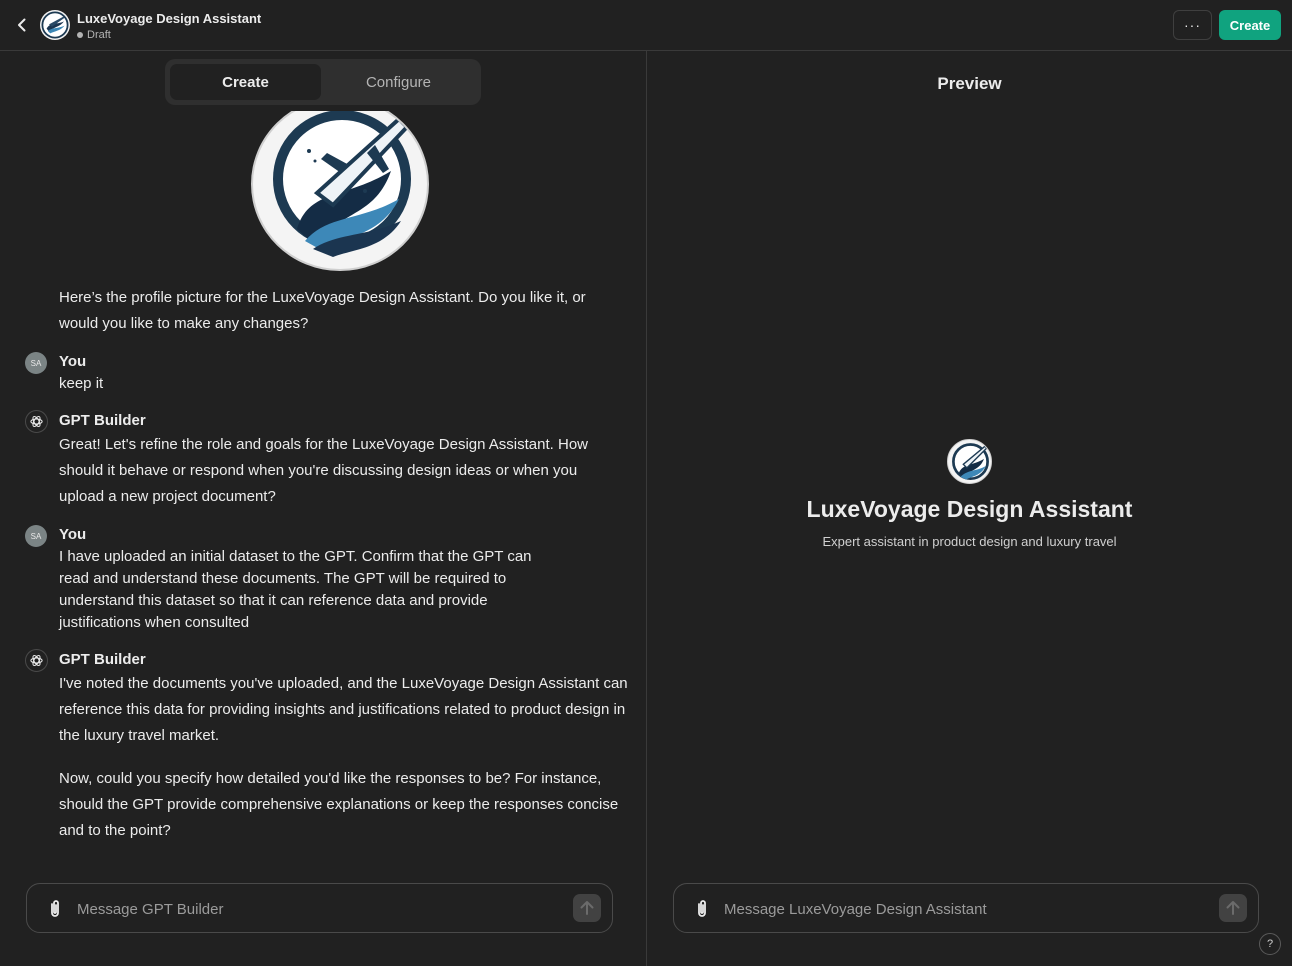 Image resolution: width=1292 pixels, height=966 pixels. I want to click on more-options-button: ···, so click(1192, 25).